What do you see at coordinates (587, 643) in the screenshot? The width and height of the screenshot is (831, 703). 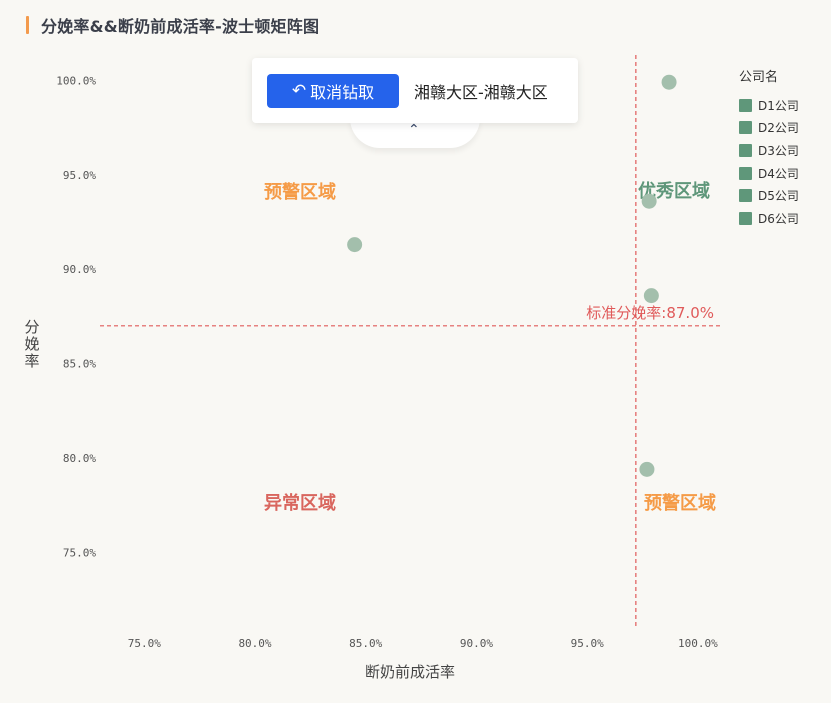 I see `x-tick-label: 95.0%` at bounding box center [587, 643].